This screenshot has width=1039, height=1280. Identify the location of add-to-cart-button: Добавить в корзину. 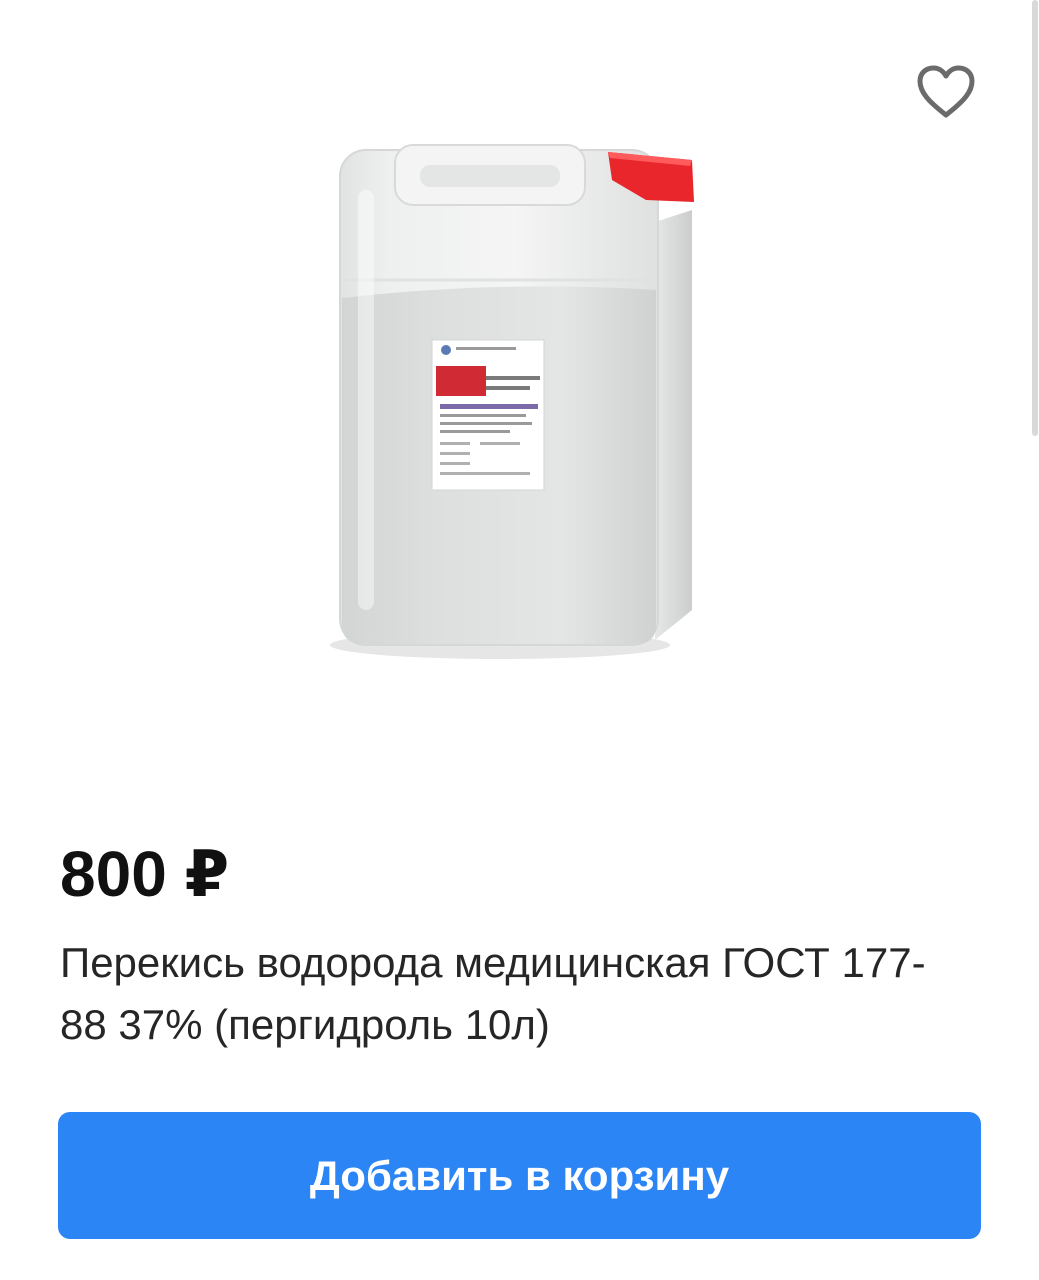
(519, 1175).